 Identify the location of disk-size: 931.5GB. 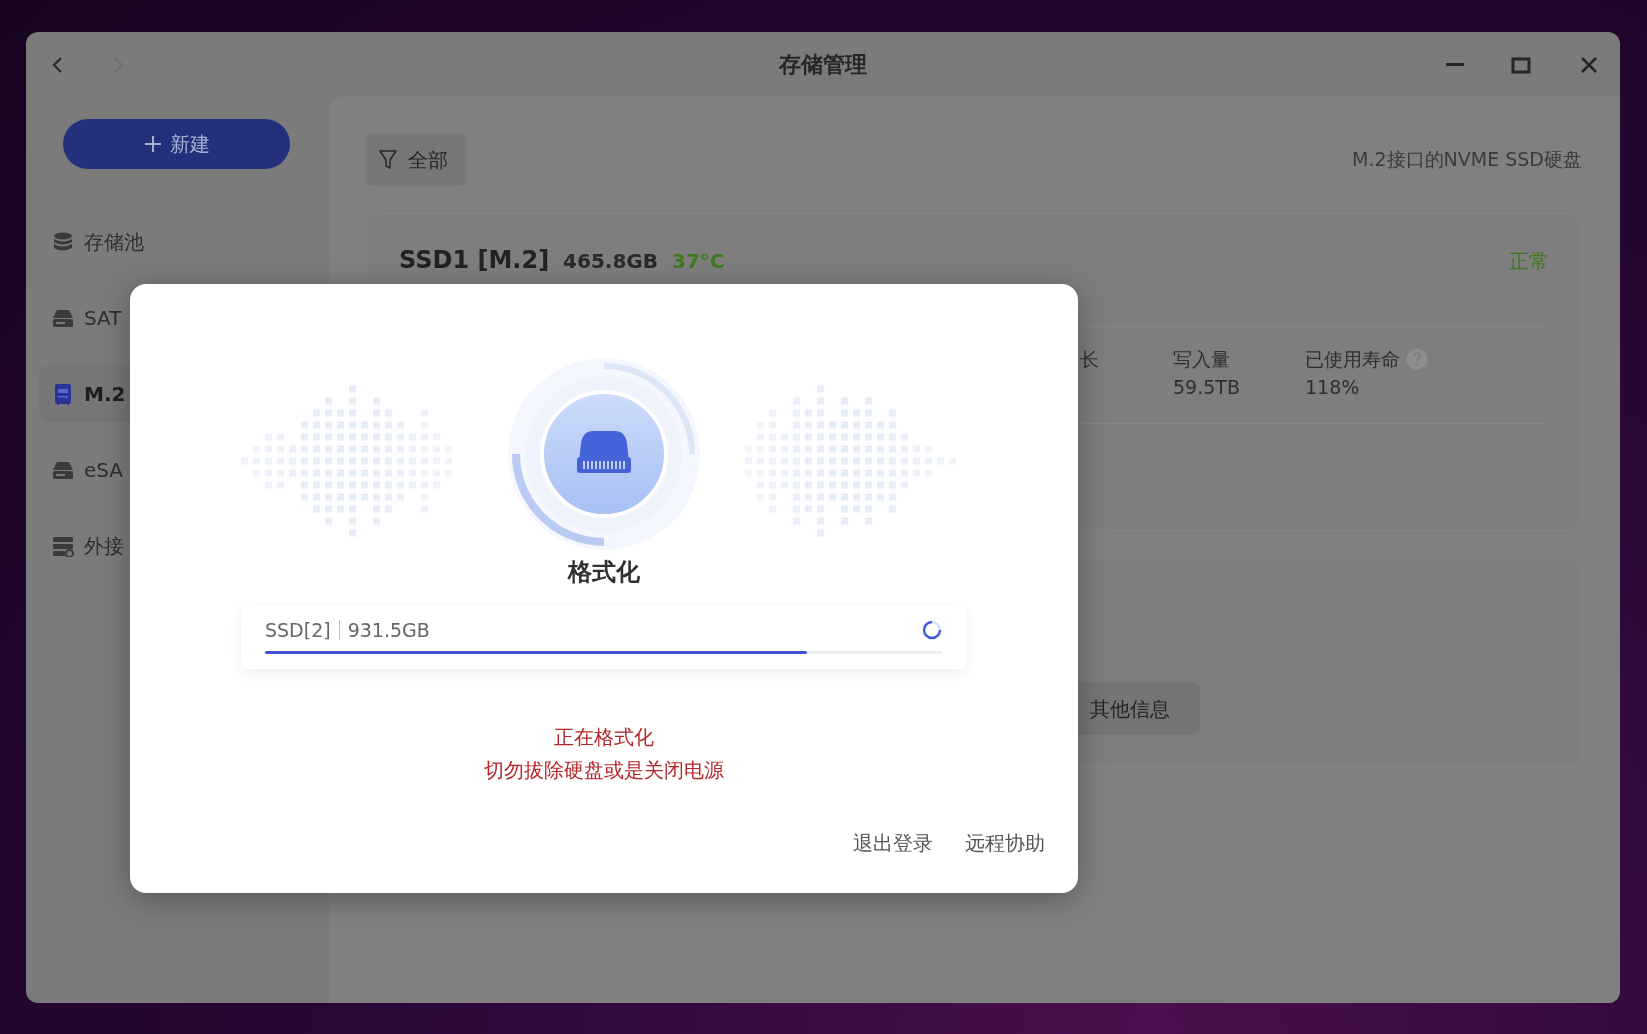
(388, 630).